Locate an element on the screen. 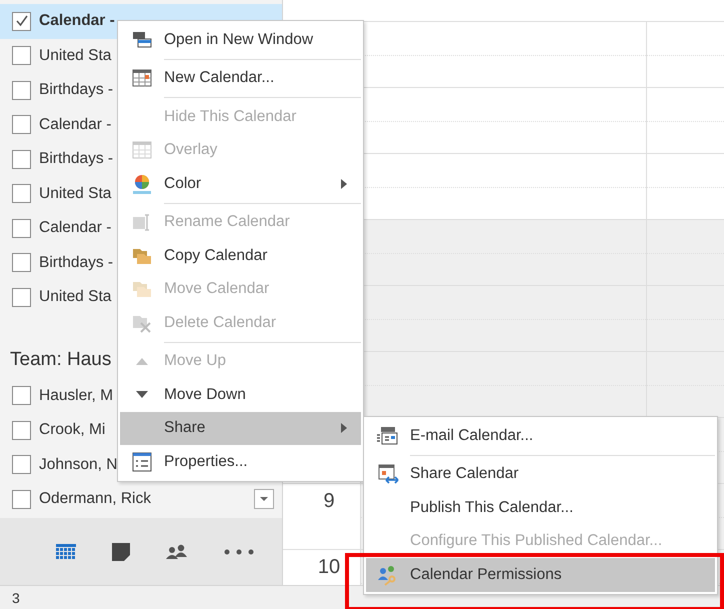 The height and width of the screenshot is (609, 724). calendar-name: Hausler, M is located at coordinates (76, 395).